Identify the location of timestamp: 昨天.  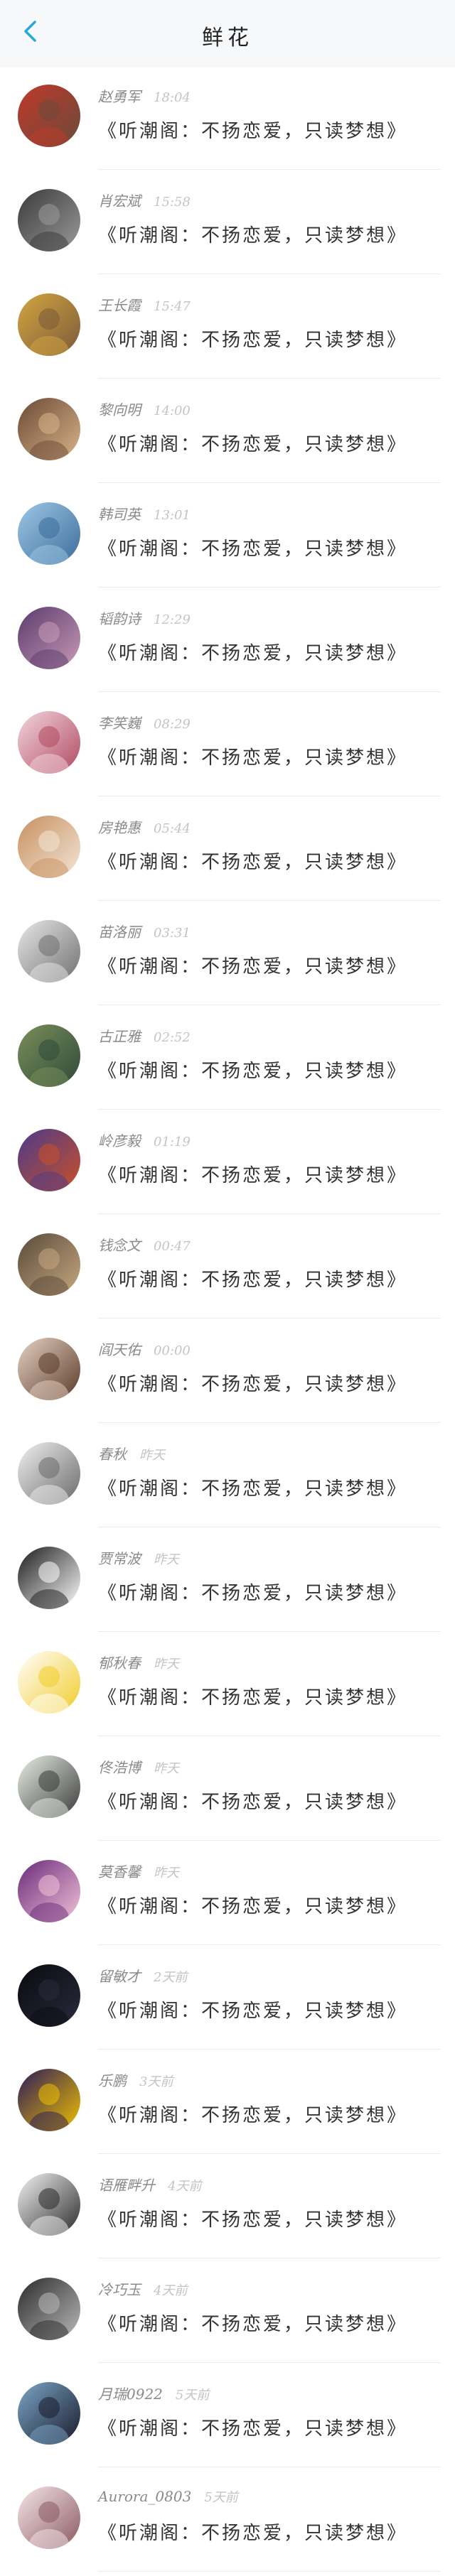
(152, 1455).